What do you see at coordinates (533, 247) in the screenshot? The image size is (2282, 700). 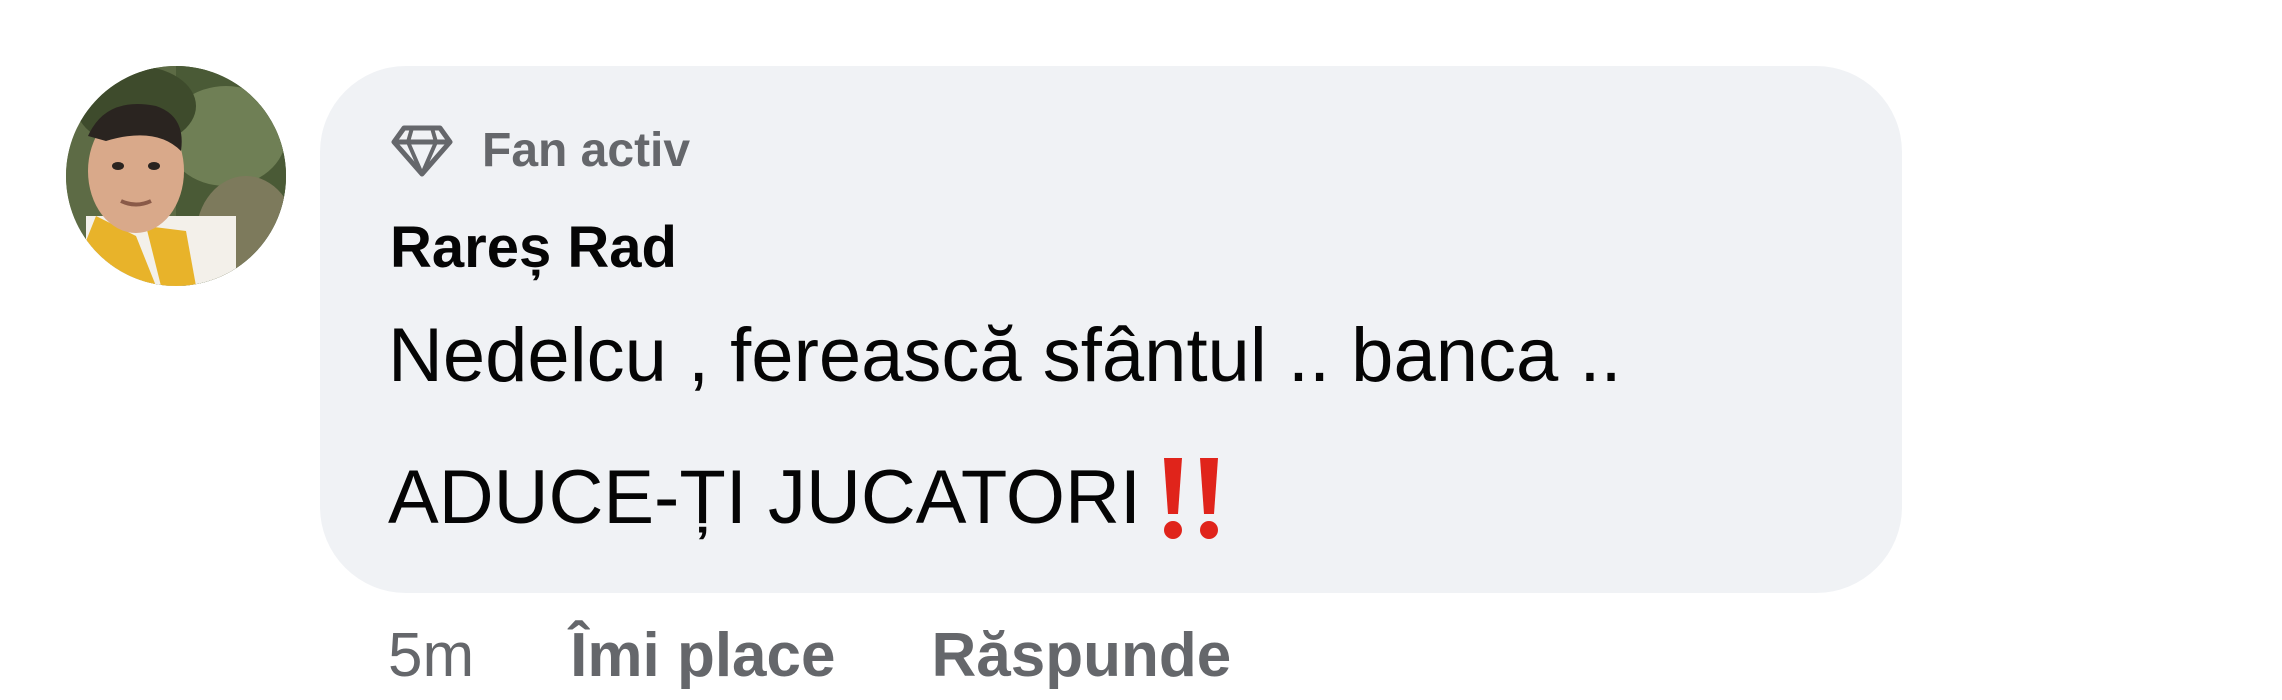 I see `author-name: Rareș Rad` at bounding box center [533, 247].